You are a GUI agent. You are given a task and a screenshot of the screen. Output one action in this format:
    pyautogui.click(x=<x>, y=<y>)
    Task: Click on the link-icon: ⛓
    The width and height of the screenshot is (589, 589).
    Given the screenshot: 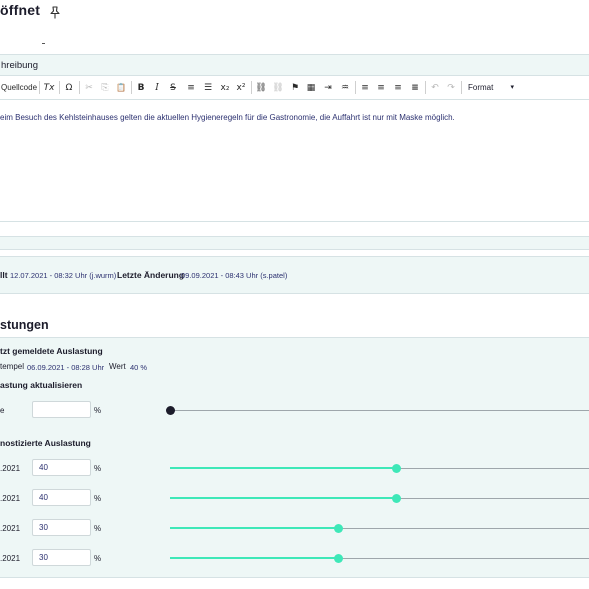 What is the action you would take?
    pyautogui.click(x=261, y=88)
    